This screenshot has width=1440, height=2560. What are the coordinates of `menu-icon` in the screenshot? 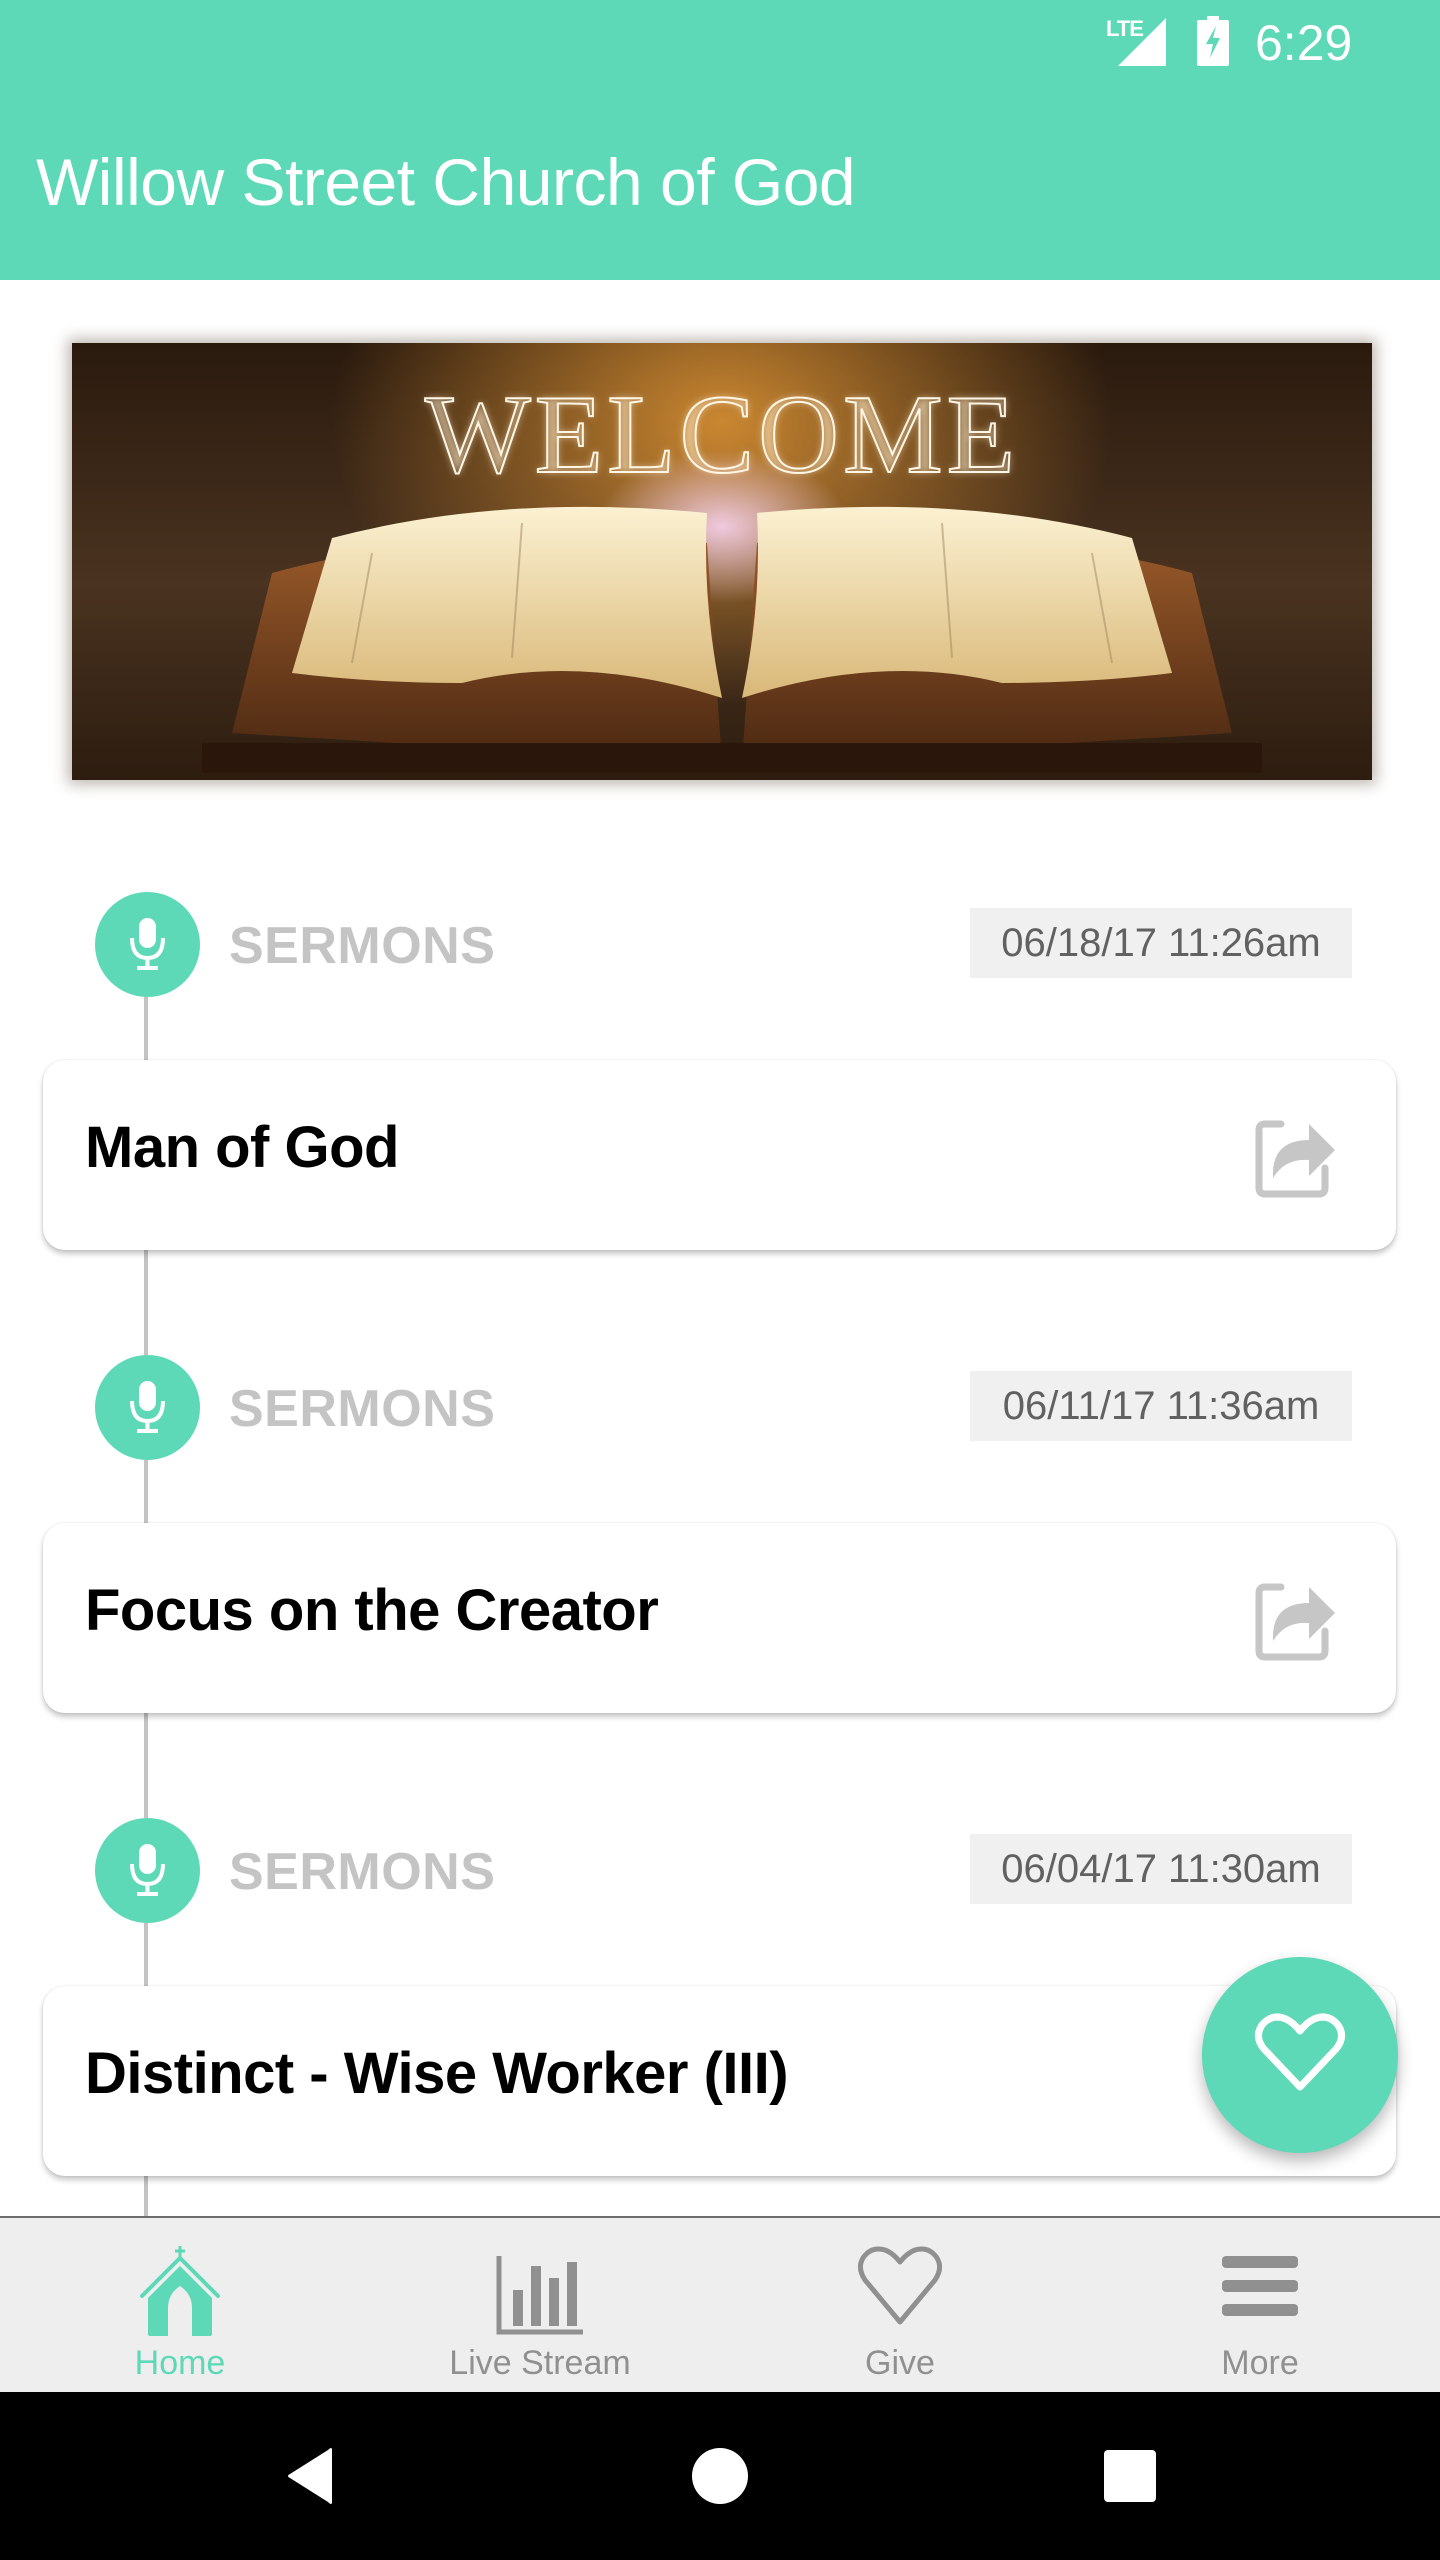 It's located at (1260, 2286).